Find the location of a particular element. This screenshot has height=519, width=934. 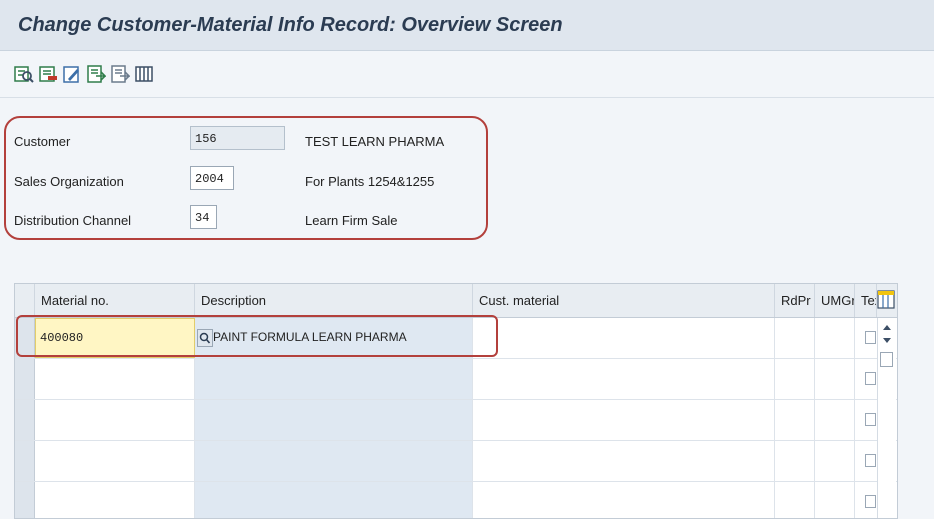

scroll-down-icon is located at coordinates (887, 341).